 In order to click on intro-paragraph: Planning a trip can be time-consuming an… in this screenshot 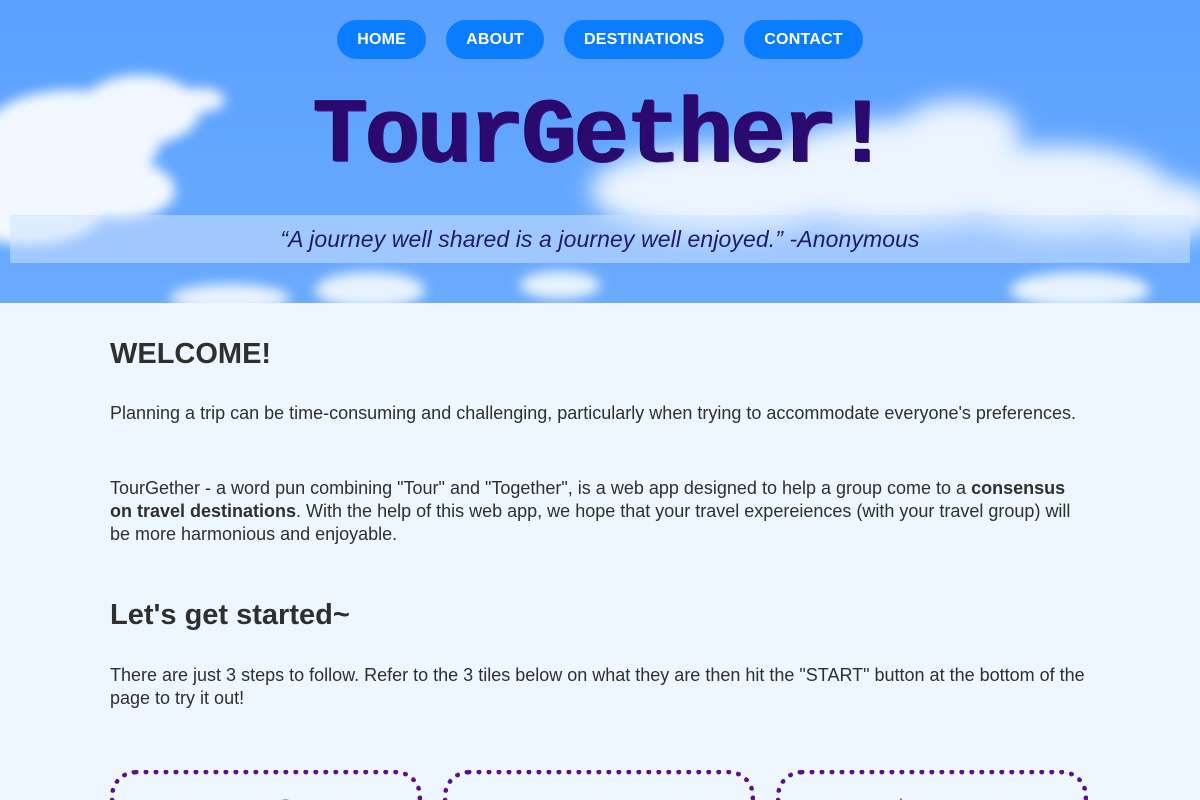, I will do `click(593, 413)`.